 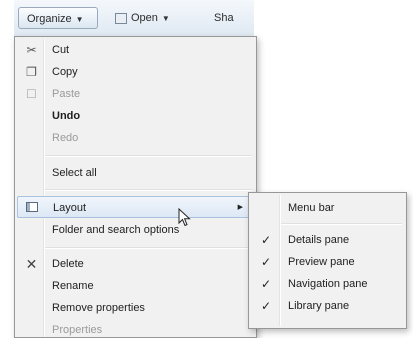 I want to click on menu-item-label: Copy, so click(x=65, y=72).